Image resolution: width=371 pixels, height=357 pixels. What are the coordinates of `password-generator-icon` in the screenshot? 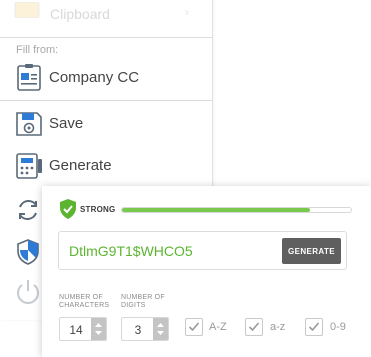 It's located at (29, 166).